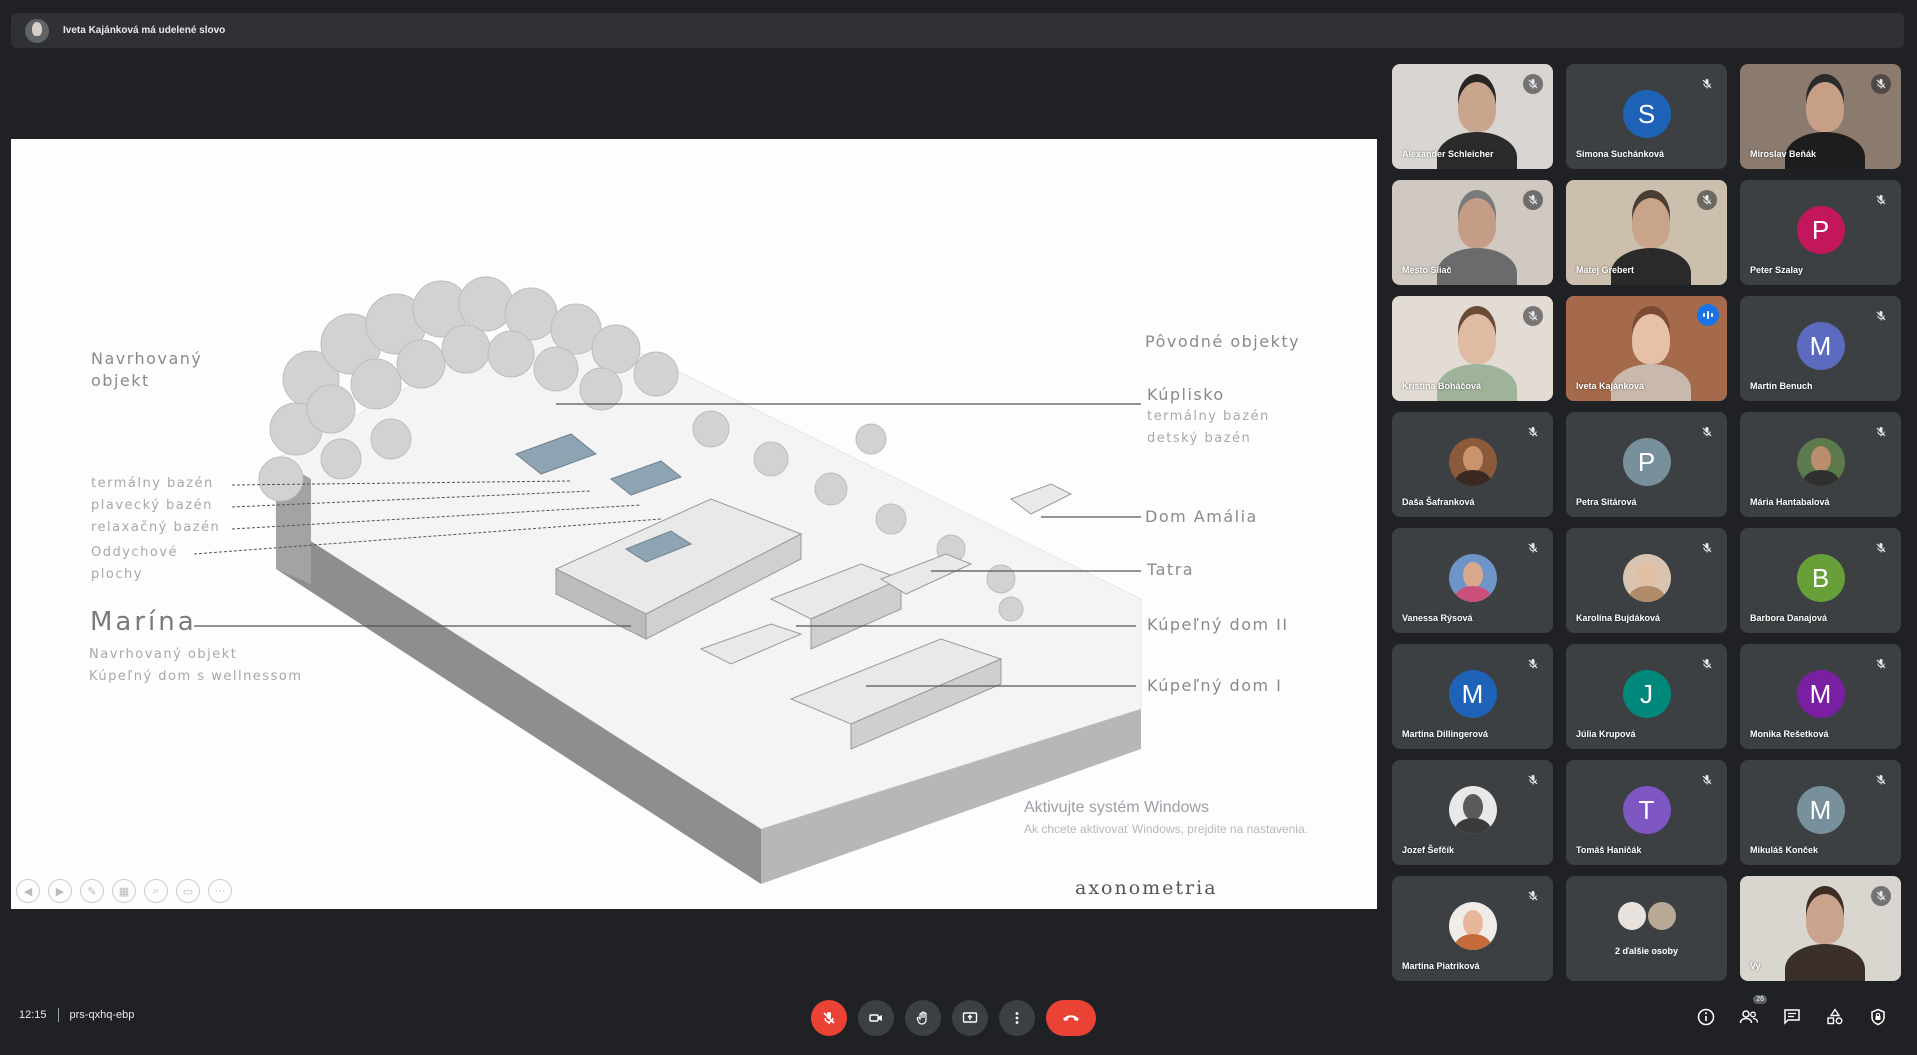 Image resolution: width=1917 pixels, height=1055 pixels. What do you see at coordinates (1708, 315) in the screenshot?
I see `speaking-indicator-icon` at bounding box center [1708, 315].